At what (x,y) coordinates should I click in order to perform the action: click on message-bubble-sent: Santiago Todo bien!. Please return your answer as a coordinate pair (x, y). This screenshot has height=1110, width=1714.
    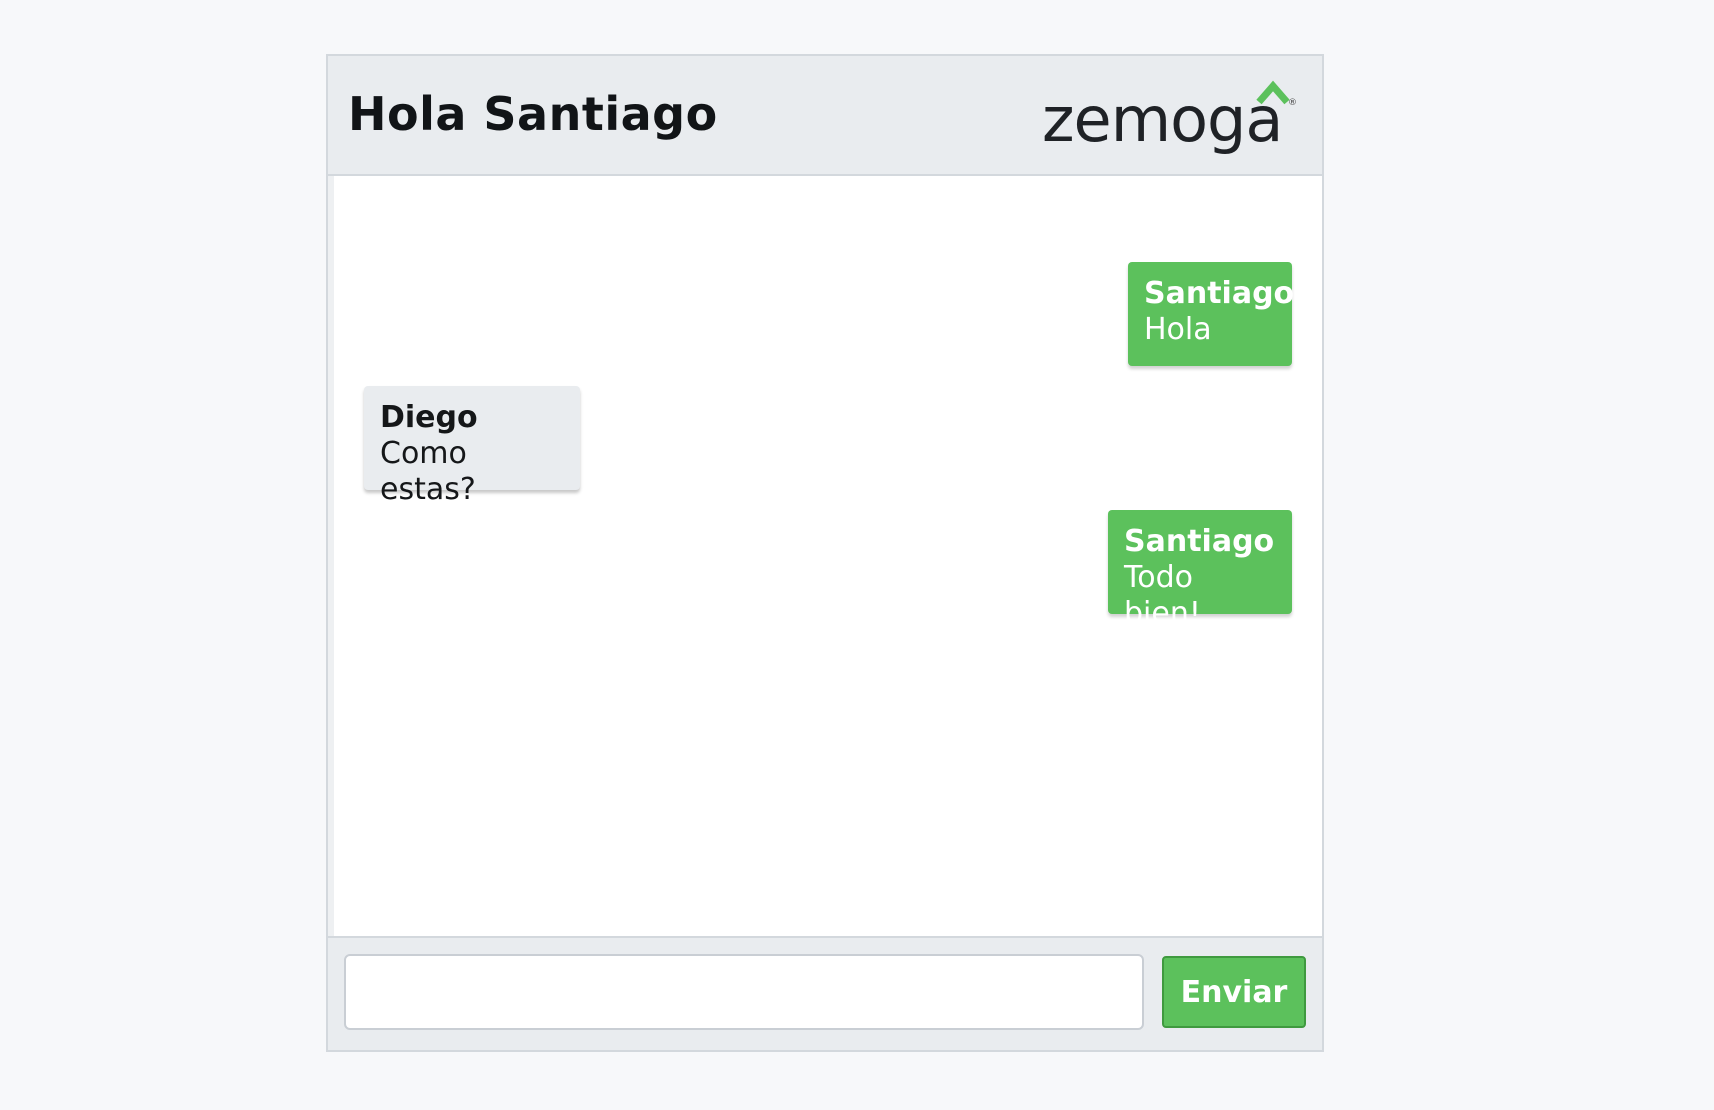
    Looking at the image, I should click on (1200, 570).